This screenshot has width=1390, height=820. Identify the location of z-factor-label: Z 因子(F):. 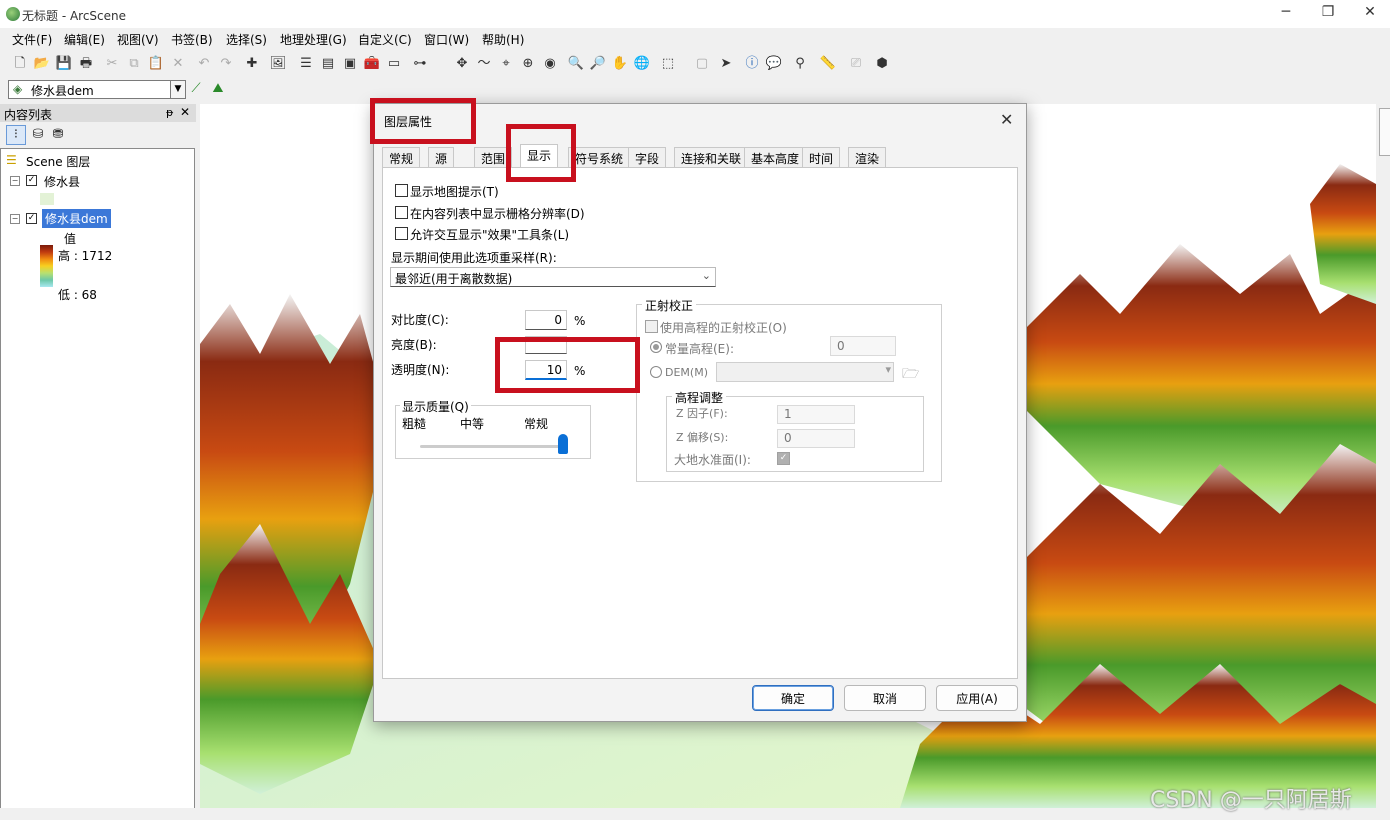
(702, 413).